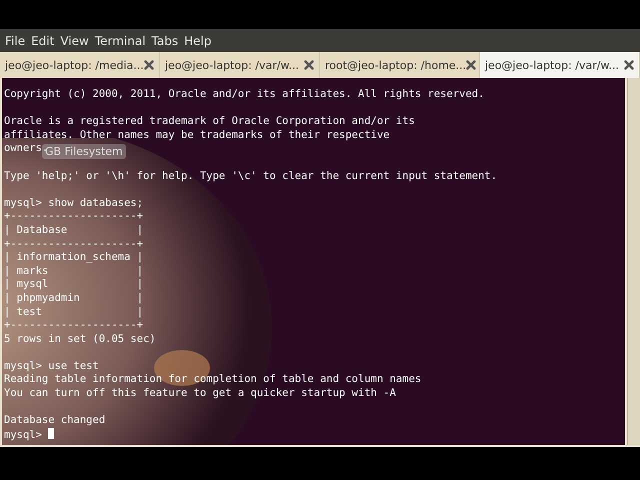 This screenshot has height=480, width=640. What do you see at coordinates (74, 41) in the screenshot?
I see `menu-item: View` at bounding box center [74, 41].